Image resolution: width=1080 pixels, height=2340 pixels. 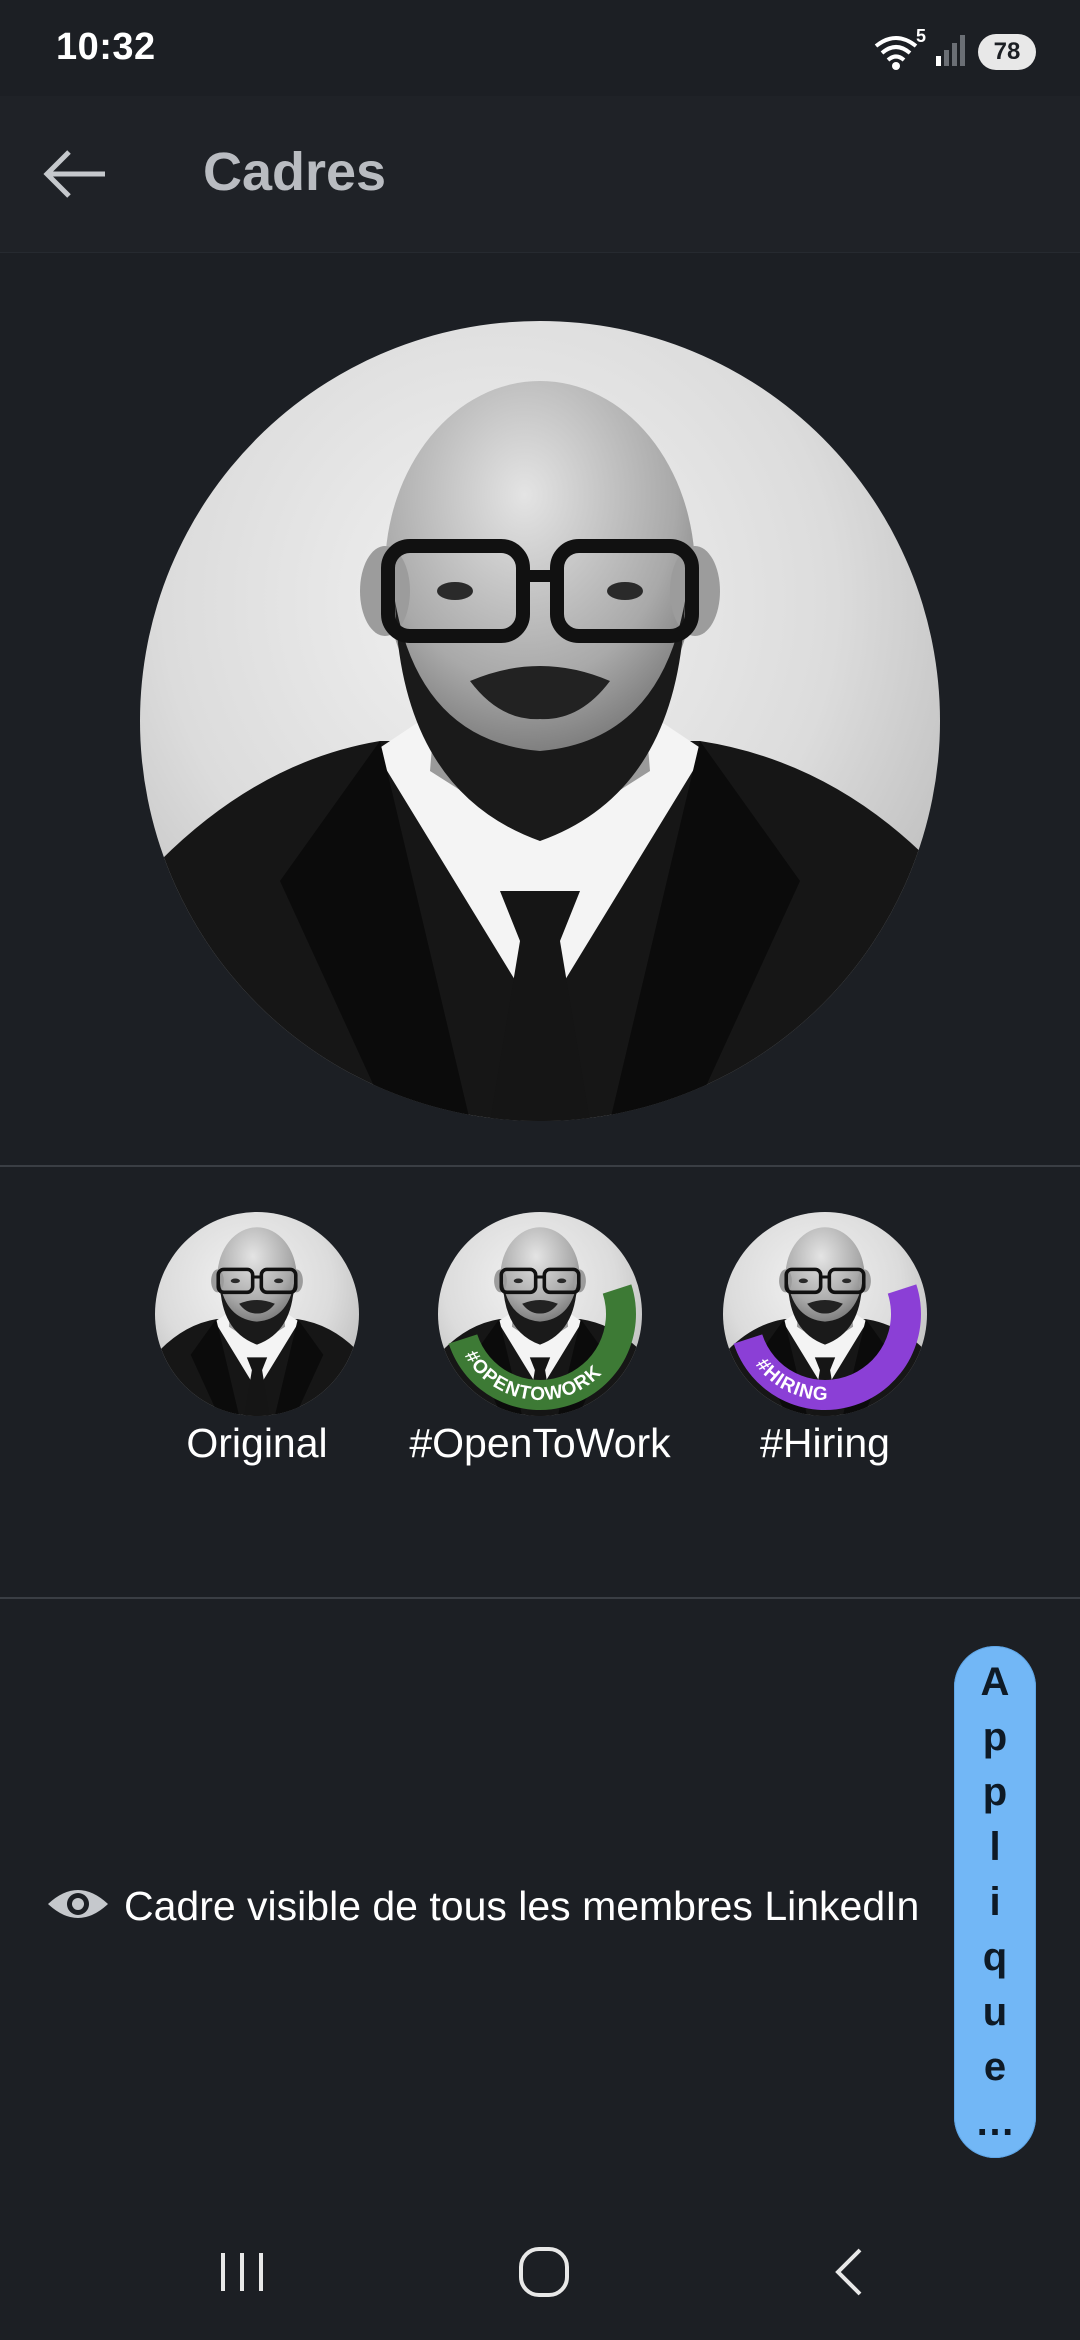 I want to click on status-icons: 5 78, so click(x=955, y=51).